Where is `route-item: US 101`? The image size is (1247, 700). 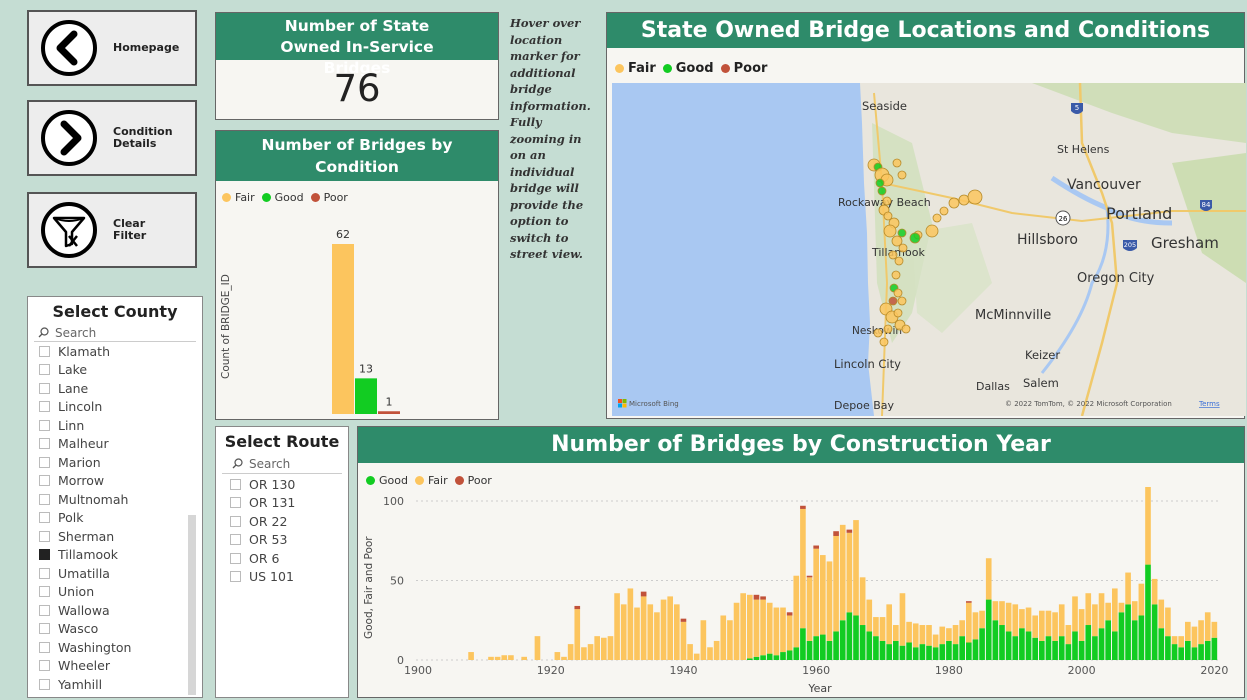 route-item: US 101 is located at coordinates (289, 577).